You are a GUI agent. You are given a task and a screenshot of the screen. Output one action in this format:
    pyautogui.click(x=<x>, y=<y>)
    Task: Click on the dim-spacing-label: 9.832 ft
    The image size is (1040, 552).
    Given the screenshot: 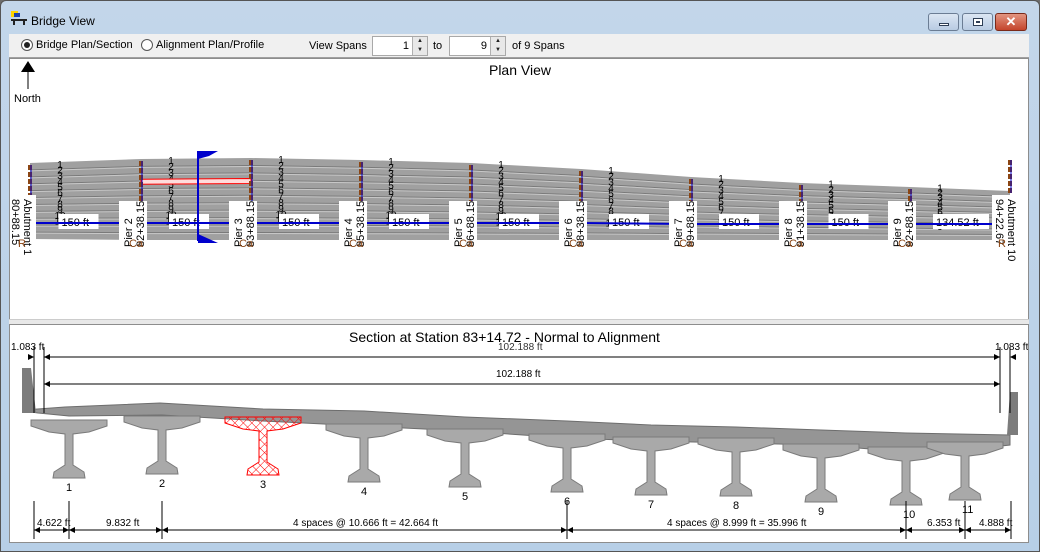 What is the action you would take?
    pyautogui.click(x=123, y=523)
    